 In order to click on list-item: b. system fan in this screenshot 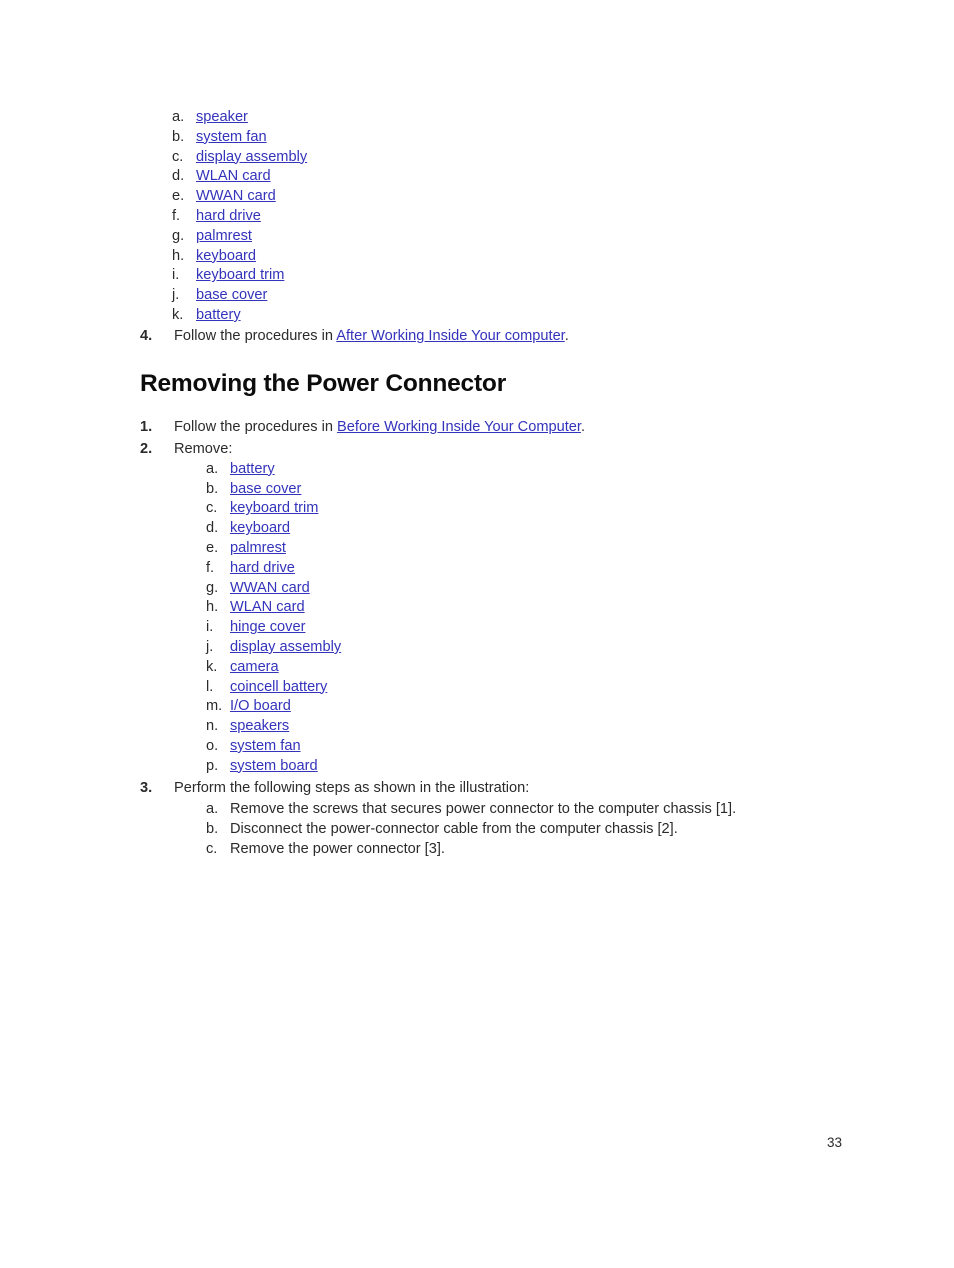, I will do `click(506, 138)`.